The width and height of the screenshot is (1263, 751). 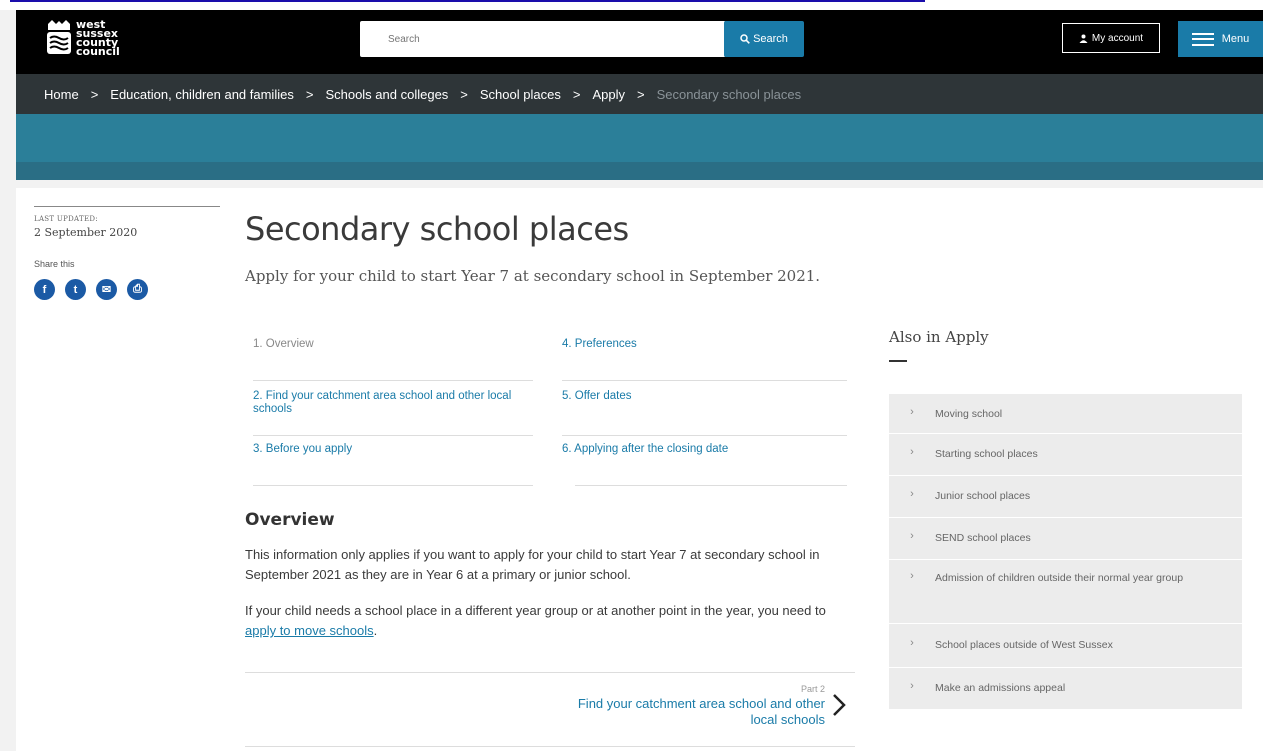 What do you see at coordinates (66, 219) in the screenshot?
I see `last-updated-label: LAST UPDATED:` at bounding box center [66, 219].